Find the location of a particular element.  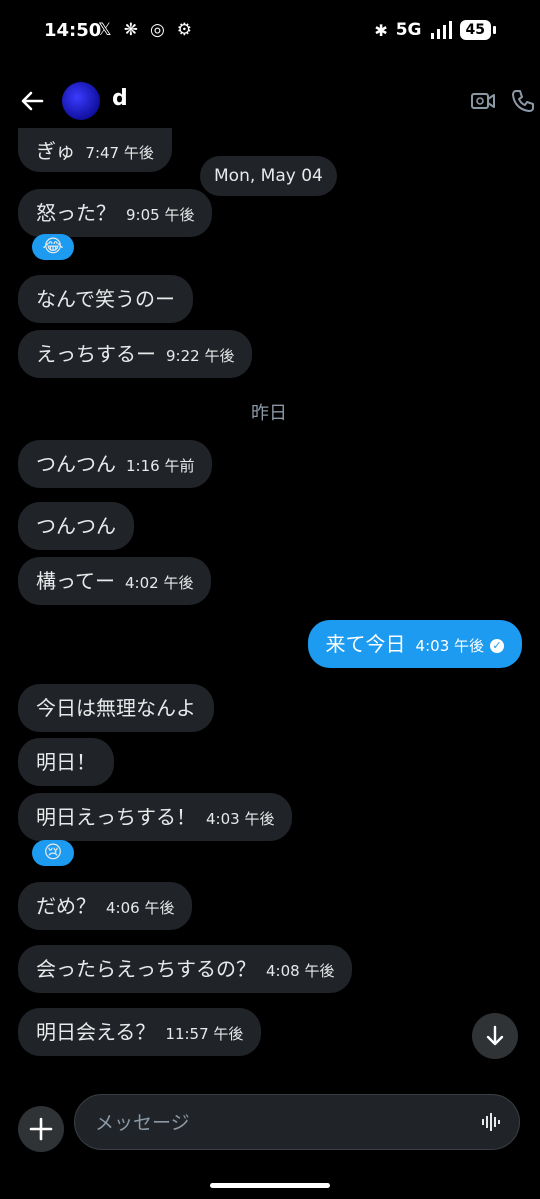

plus-icon is located at coordinates (41, 1129).